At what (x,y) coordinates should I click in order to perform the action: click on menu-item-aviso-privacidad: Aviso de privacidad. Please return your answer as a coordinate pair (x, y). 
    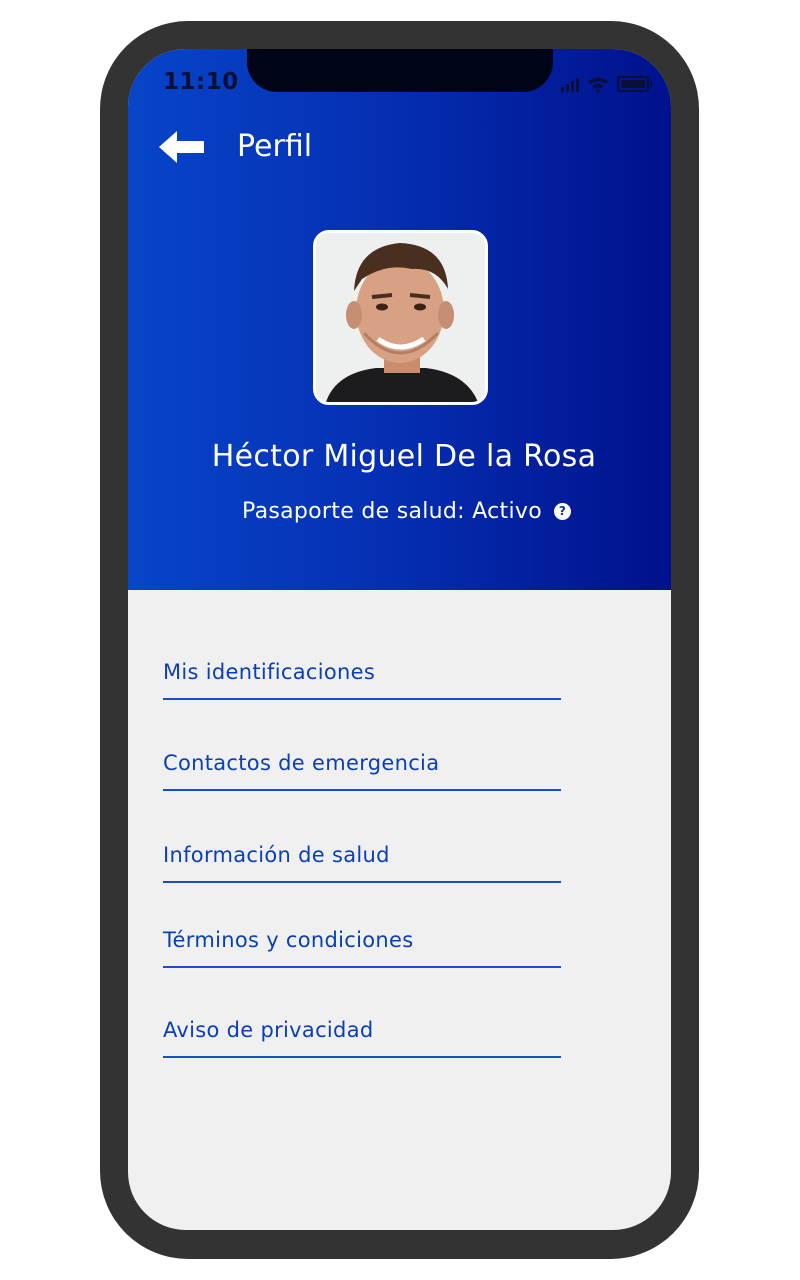
    Looking at the image, I should click on (362, 1038).